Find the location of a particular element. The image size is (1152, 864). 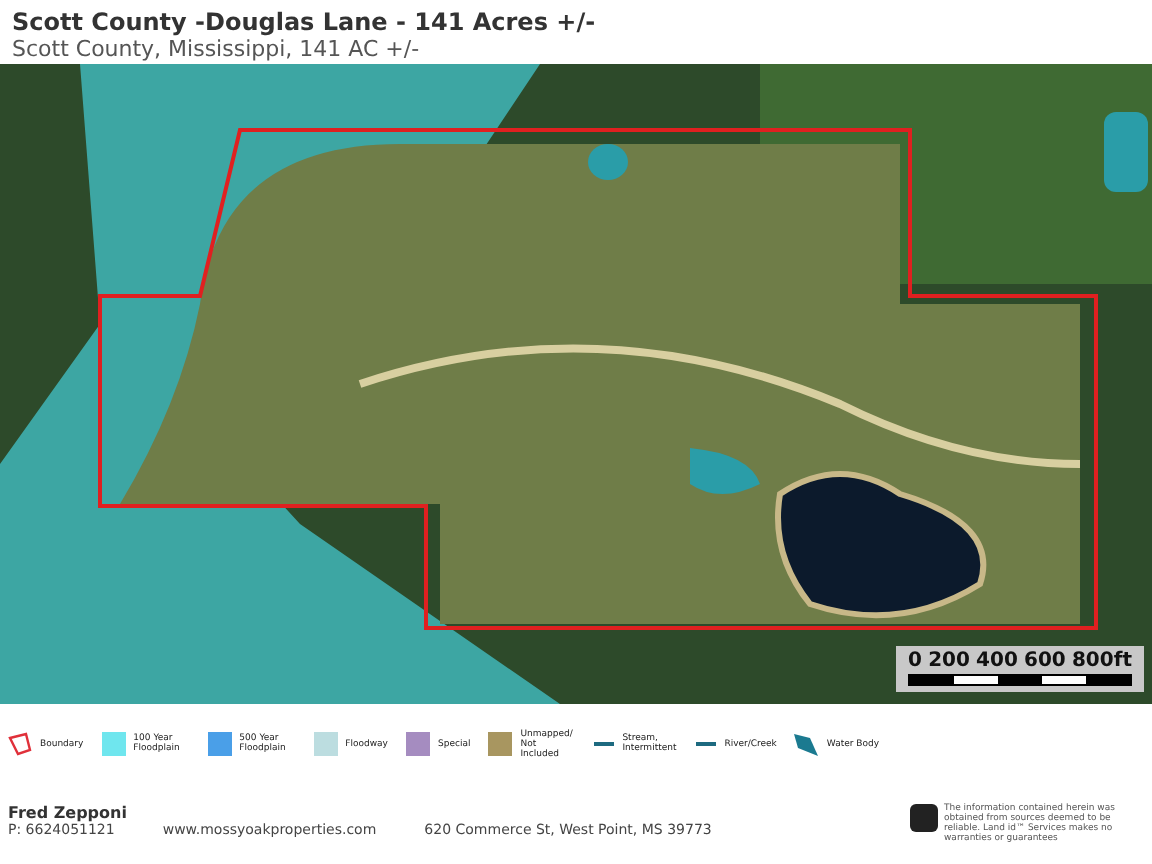

map-title: Scott County -Douglas Lane - 141 Acres +/- is located at coordinates (305, 23).